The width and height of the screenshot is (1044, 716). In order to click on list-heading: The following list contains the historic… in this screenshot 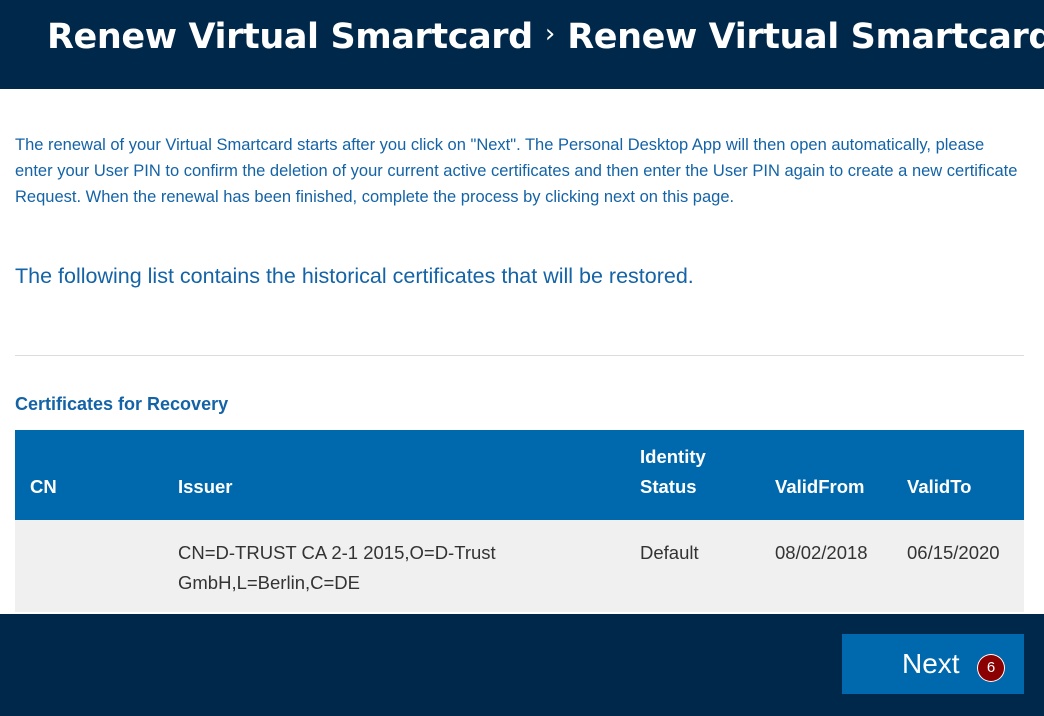, I will do `click(354, 276)`.